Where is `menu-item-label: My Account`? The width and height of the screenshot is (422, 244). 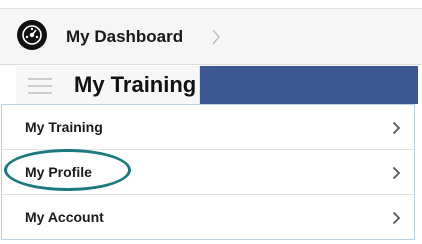 menu-item-label: My Account is located at coordinates (64, 217).